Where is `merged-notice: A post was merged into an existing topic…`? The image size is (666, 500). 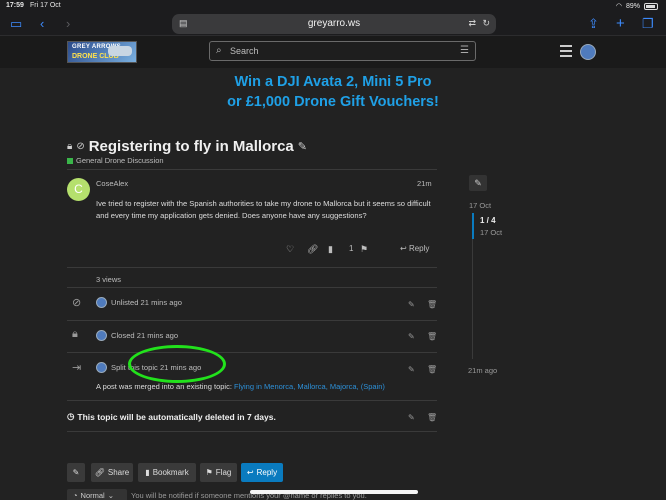
merged-notice: A post was merged into an existing topic… is located at coordinates (240, 386).